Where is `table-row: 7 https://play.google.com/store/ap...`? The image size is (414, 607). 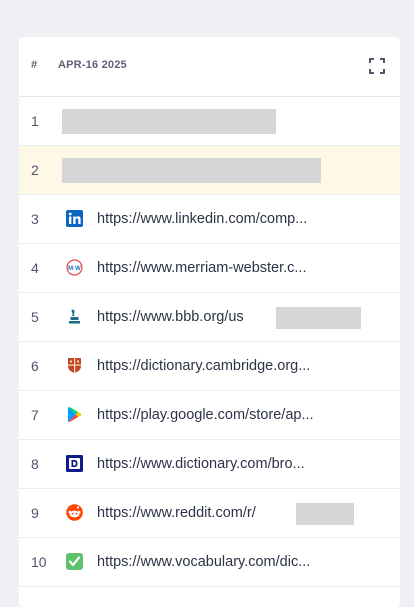 table-row: 7 https://play.google.com/store/ap... is located at coordinates (209, 415).